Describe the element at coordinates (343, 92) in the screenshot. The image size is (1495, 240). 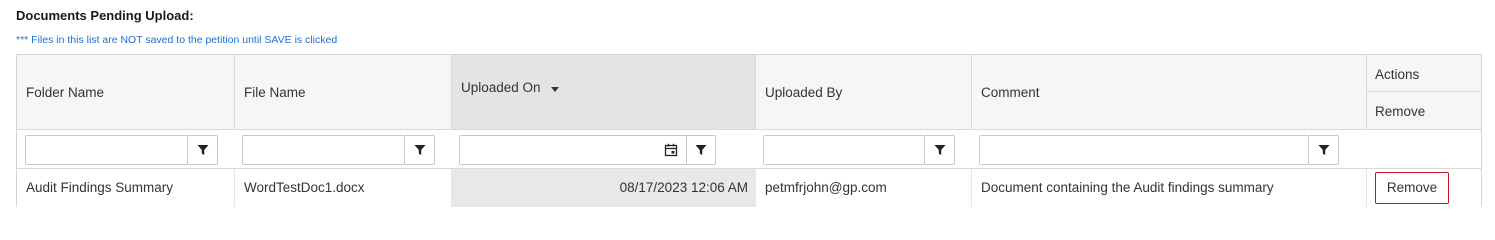
I see `column-header-file-name: File Name` at that location.